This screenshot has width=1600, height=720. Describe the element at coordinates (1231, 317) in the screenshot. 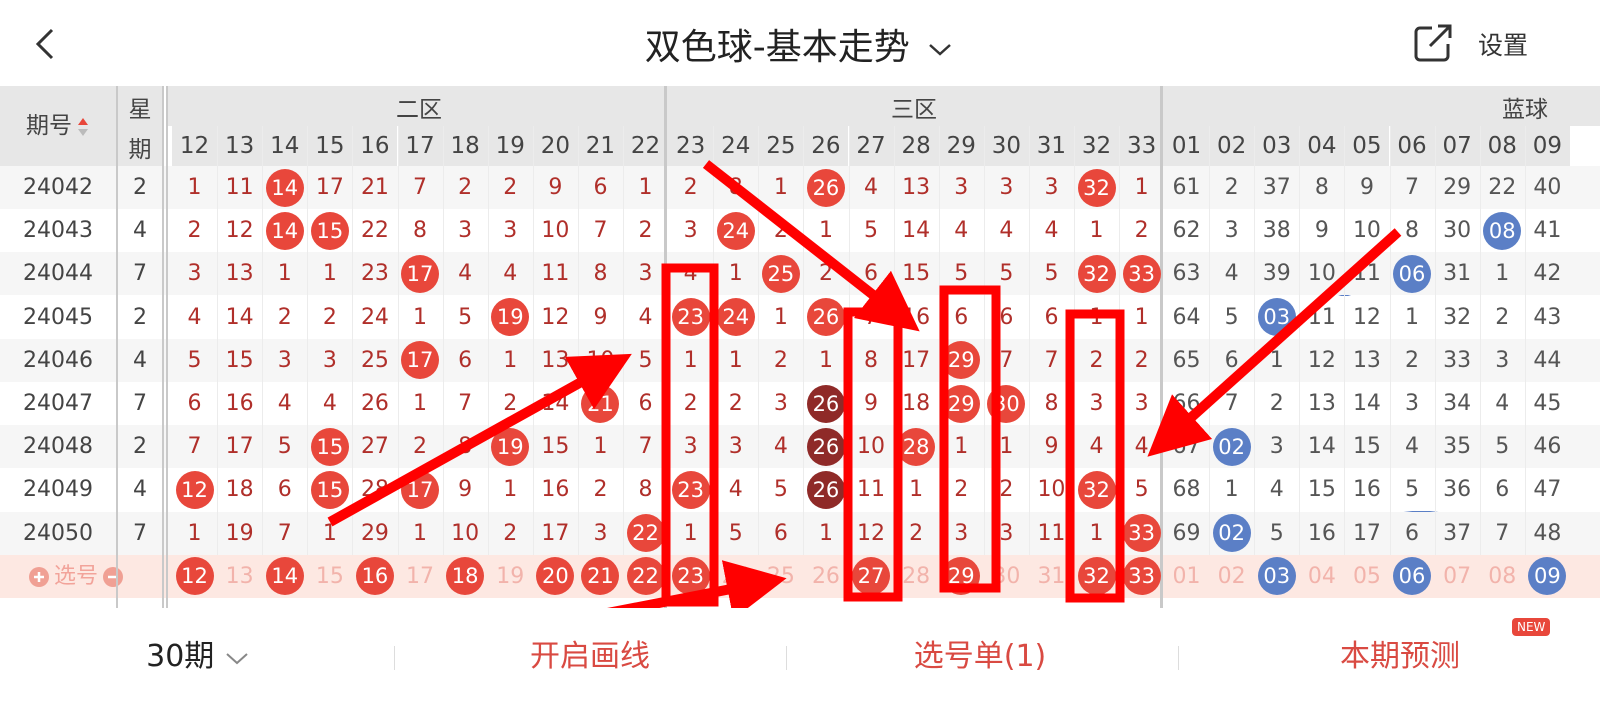

I see `blue-zone-cell: 5` at that location.